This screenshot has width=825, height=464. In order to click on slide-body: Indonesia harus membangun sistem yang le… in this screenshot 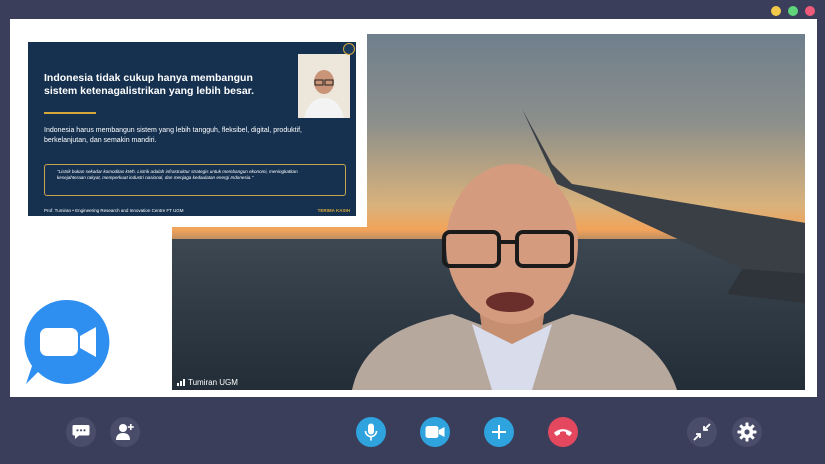, I will do `click(173, 135)`.